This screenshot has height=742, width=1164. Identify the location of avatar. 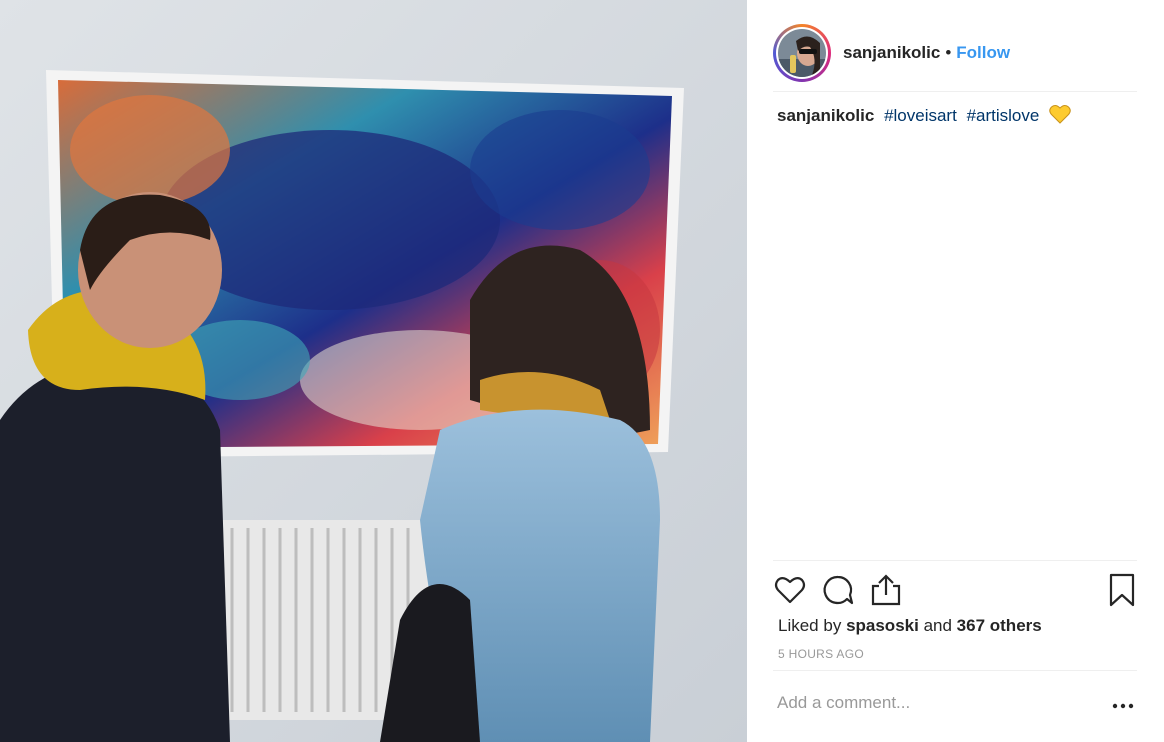
(802, 52).